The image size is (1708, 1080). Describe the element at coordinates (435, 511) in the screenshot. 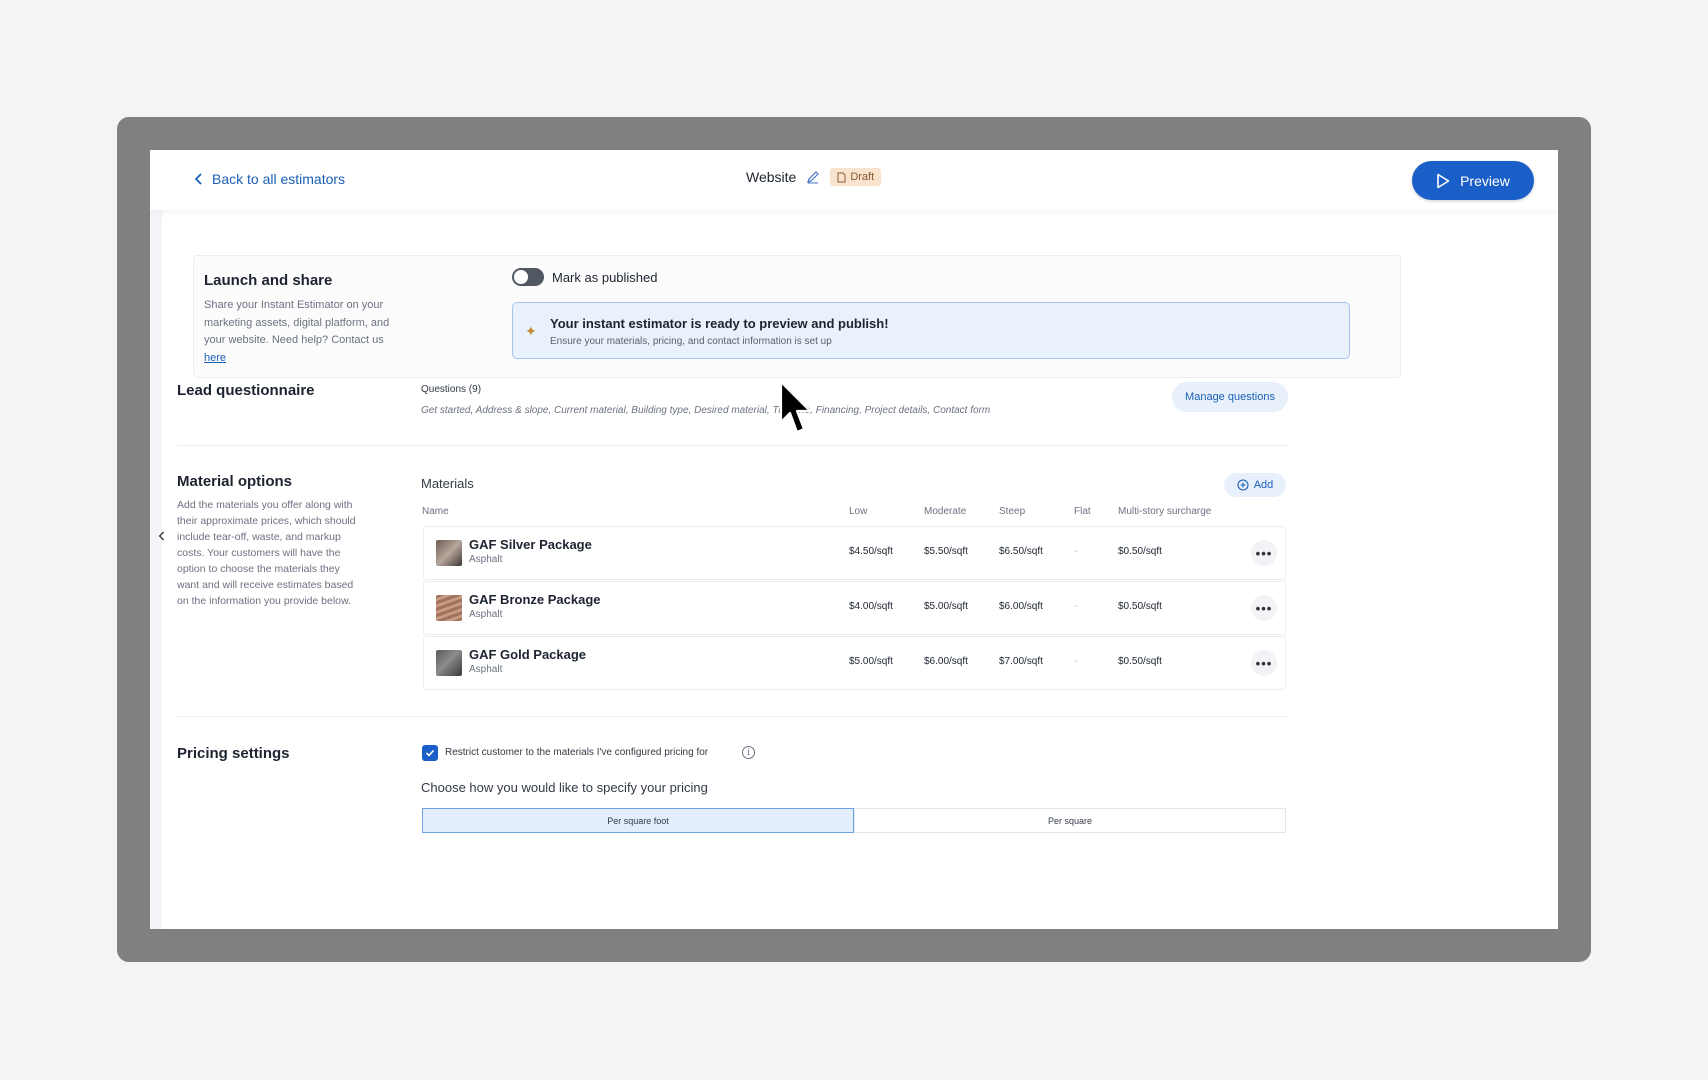

I see `column-header-name: Name` at that location.